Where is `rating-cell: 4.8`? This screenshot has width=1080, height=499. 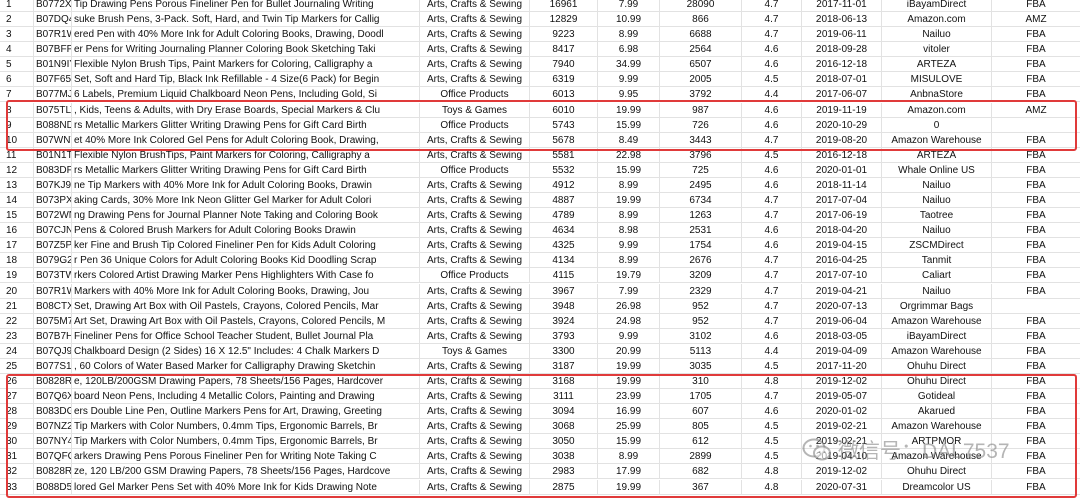 rating-cell: 4.8 is located at coordinates (772, 381).